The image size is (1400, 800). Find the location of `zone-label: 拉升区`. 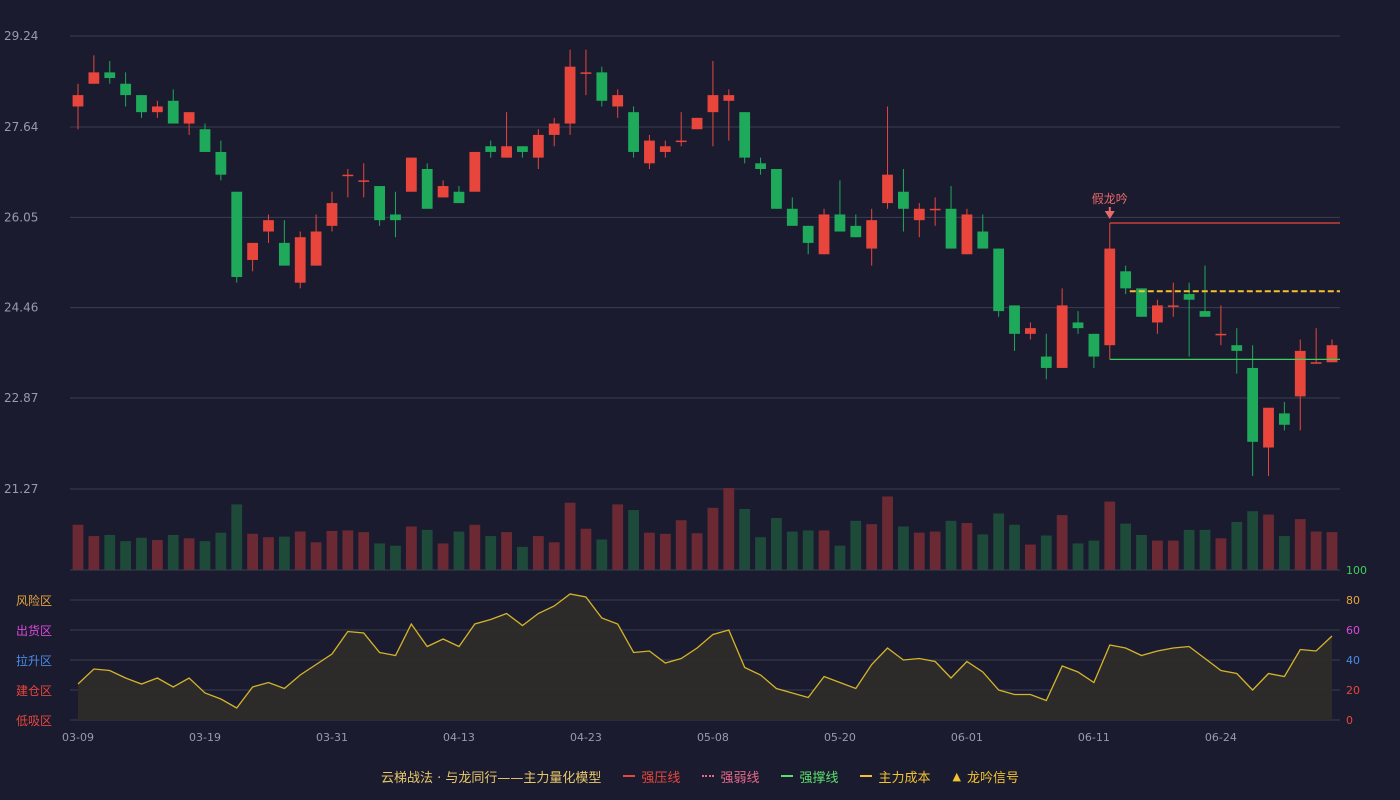

zone-label: 拉升区 is located at coordinates (34, 660).